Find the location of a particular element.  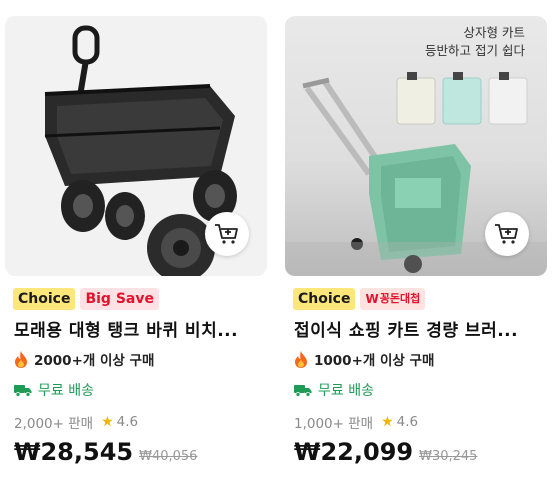

sale-event-badge: W 꽁돈대첩 is located at coordinates (393, 299).